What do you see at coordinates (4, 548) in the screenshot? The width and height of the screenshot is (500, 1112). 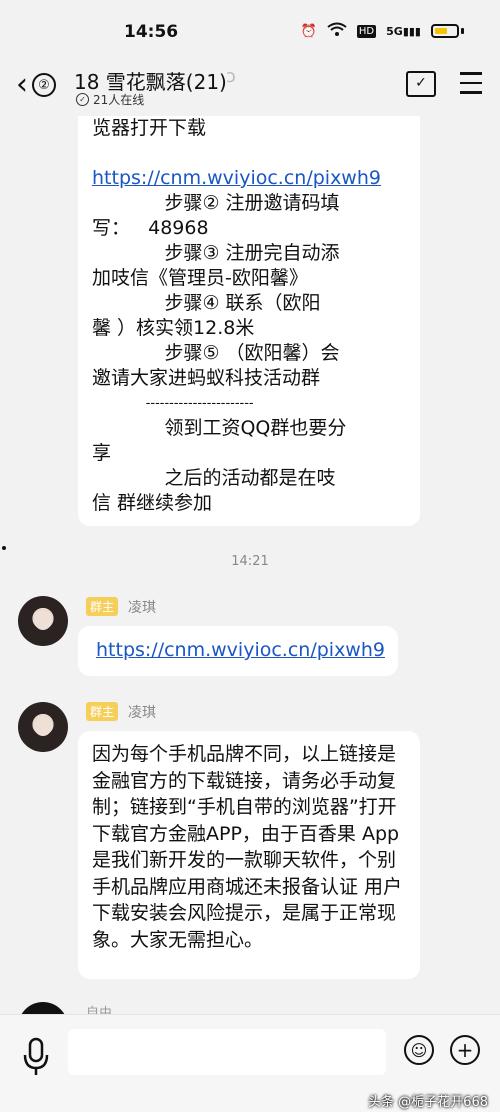 I see `dot-mark` at bounding box center [4, 548].